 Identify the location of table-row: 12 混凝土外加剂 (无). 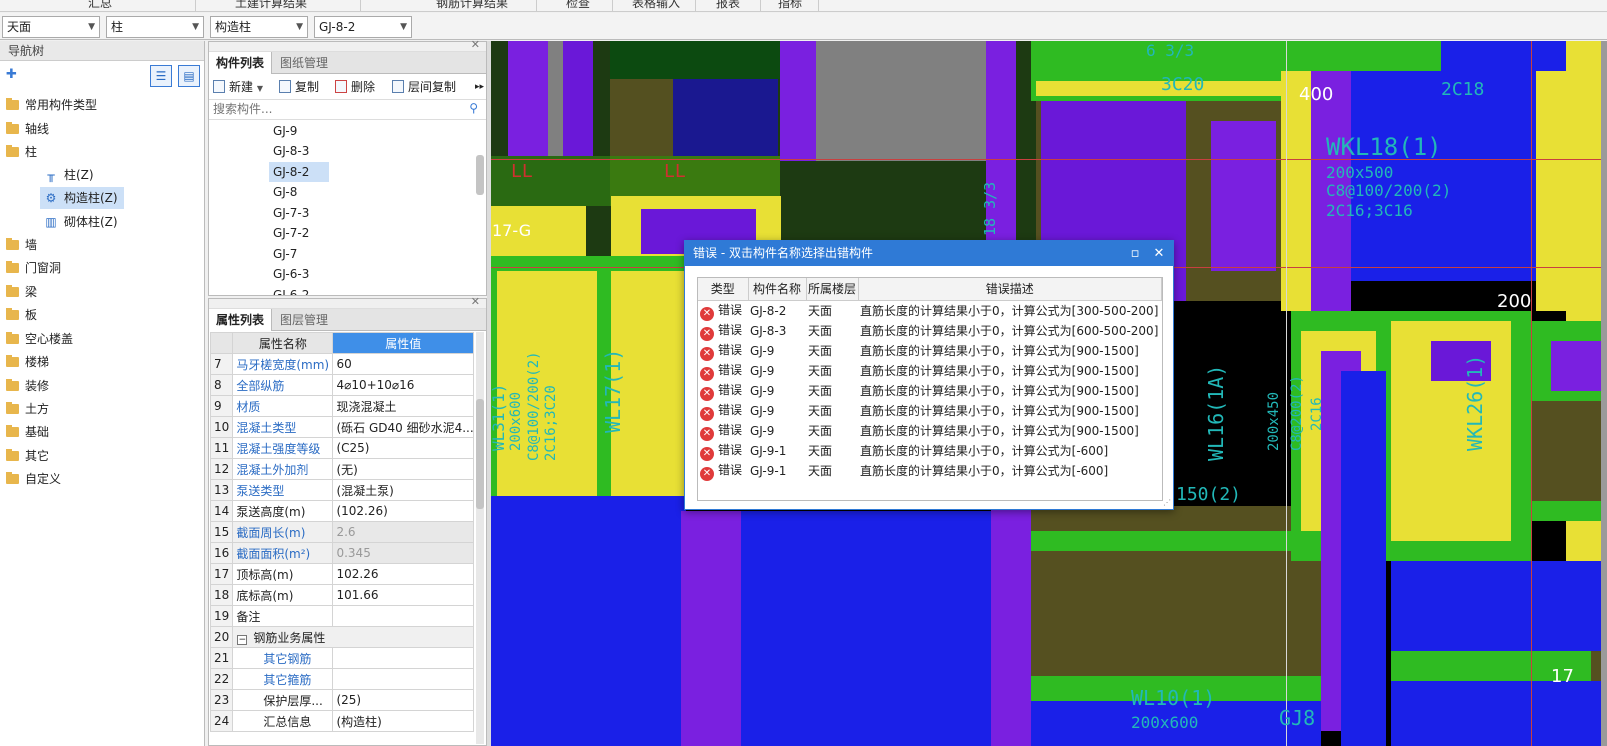
(341, 469).